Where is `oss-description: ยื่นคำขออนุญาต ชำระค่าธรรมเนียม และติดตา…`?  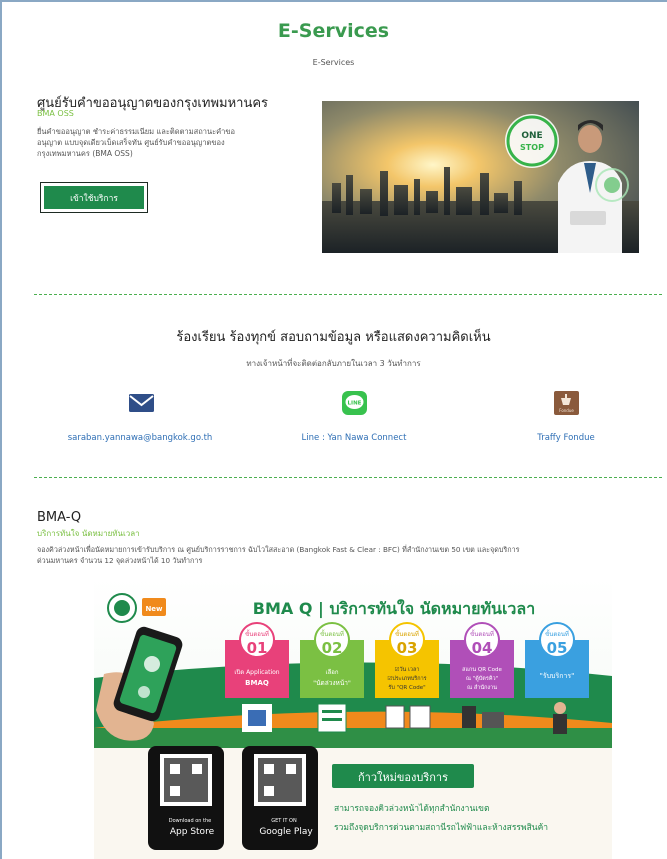
oss-description: ยื่นคำขออนุญาต ชำระค่าธรรมเนียม และติดตา… is located at coordinates (136, 142).